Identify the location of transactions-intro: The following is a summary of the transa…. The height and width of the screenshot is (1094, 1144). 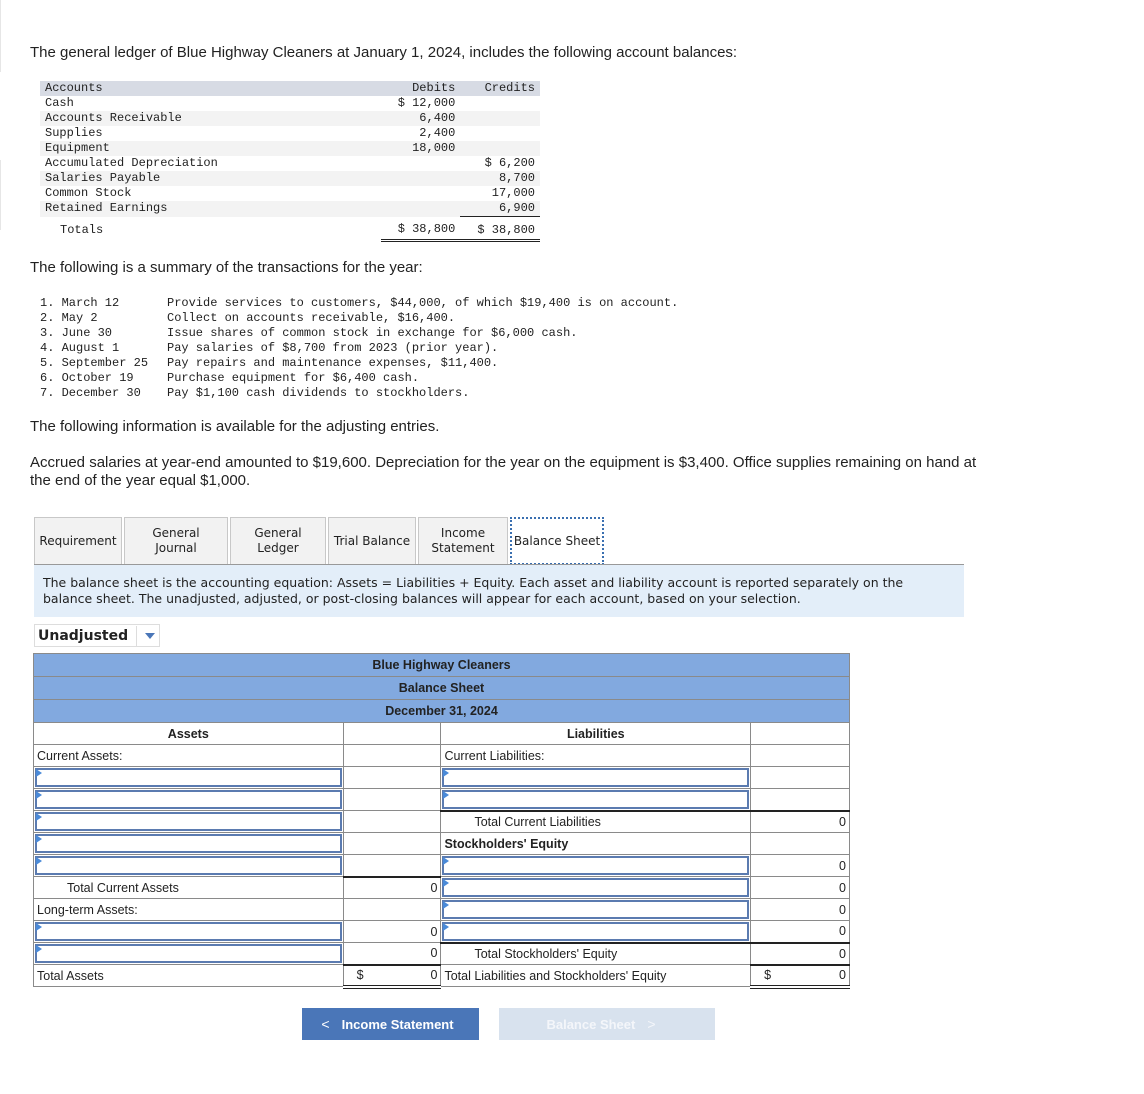
(226, 267).